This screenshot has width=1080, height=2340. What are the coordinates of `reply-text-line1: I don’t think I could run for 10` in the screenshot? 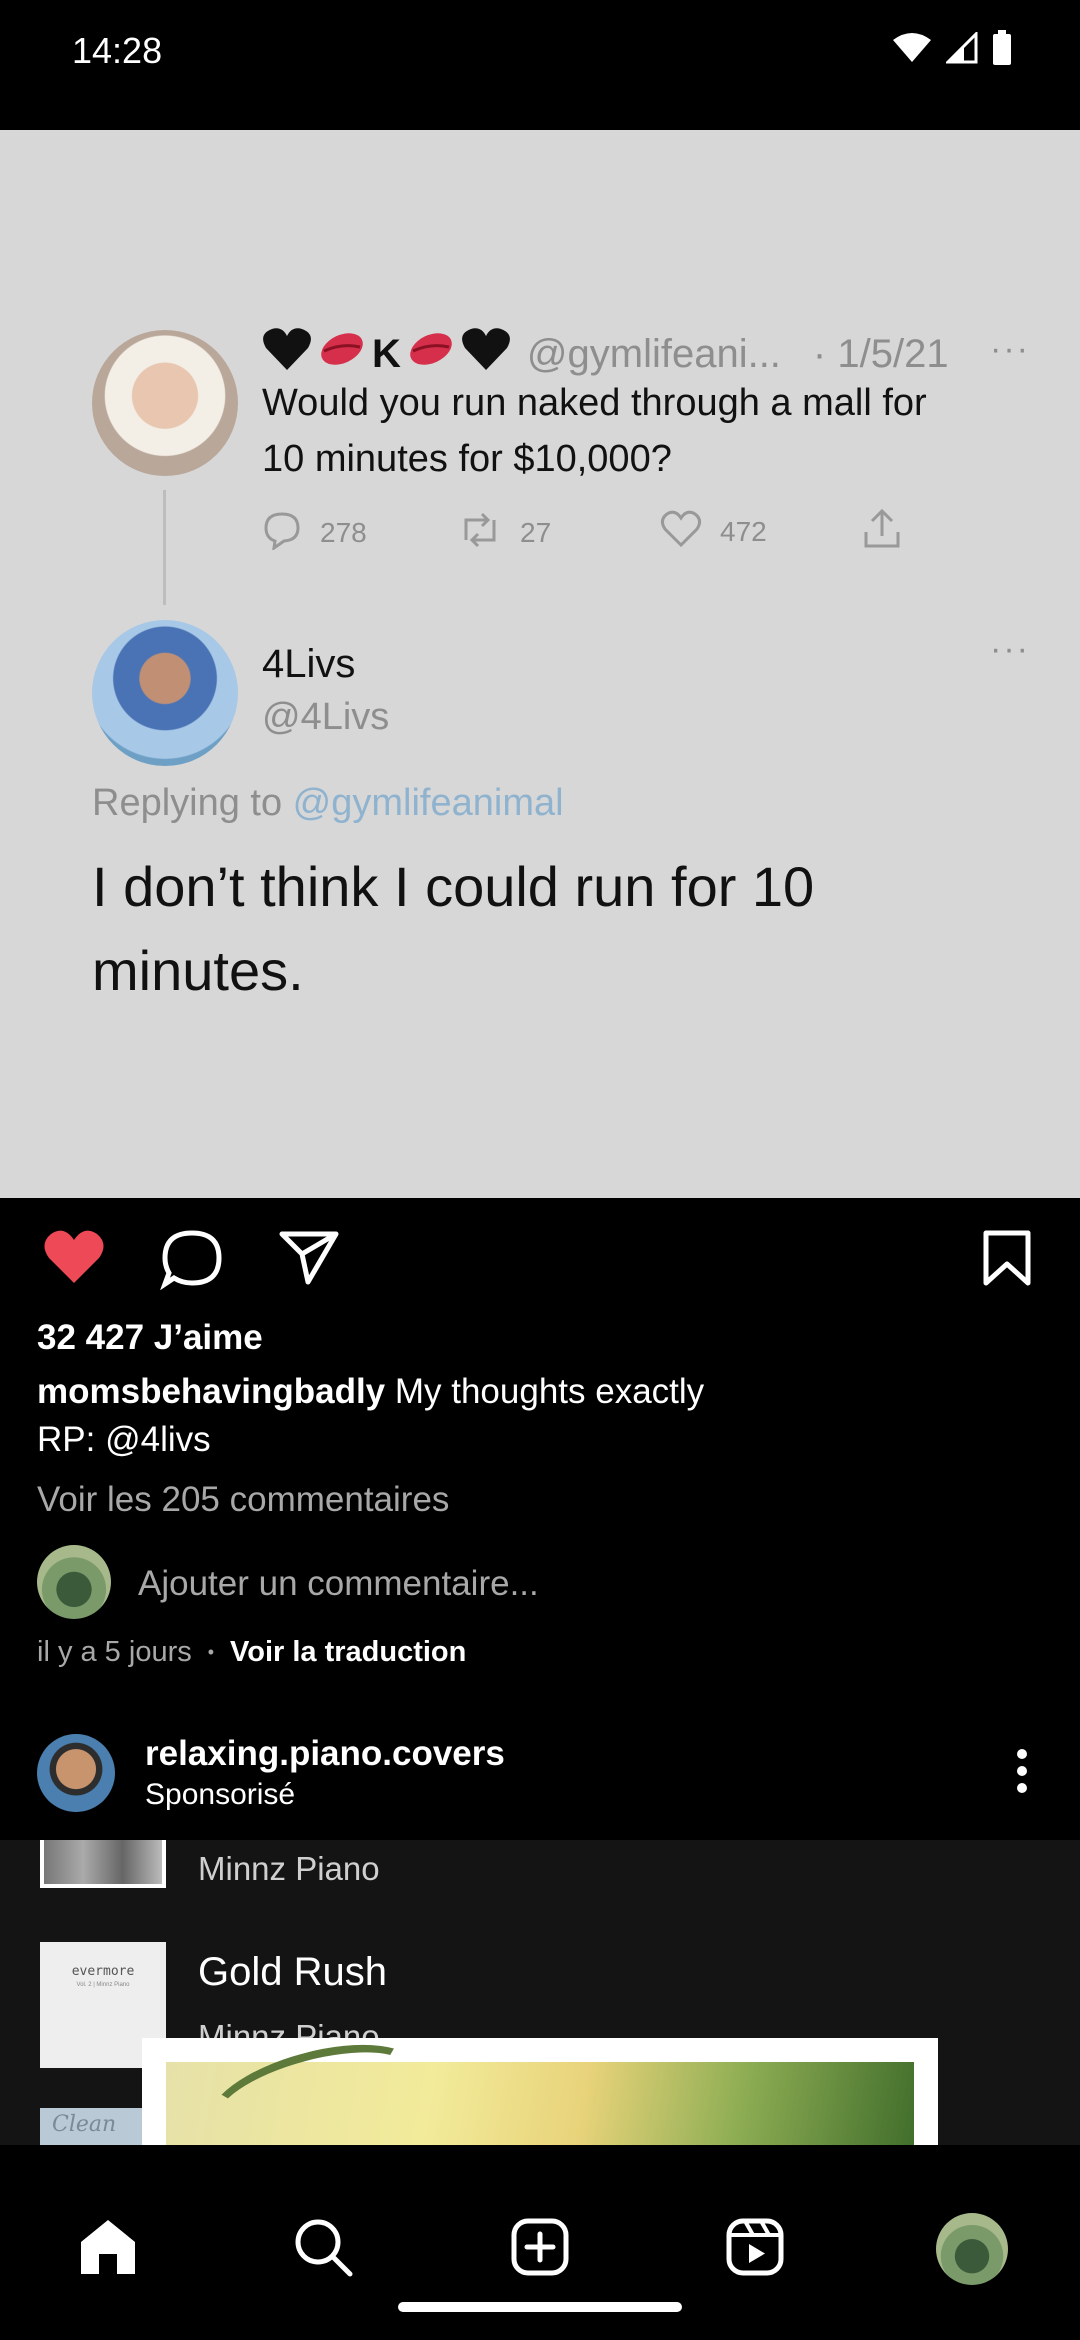 It's located at (453, 886).